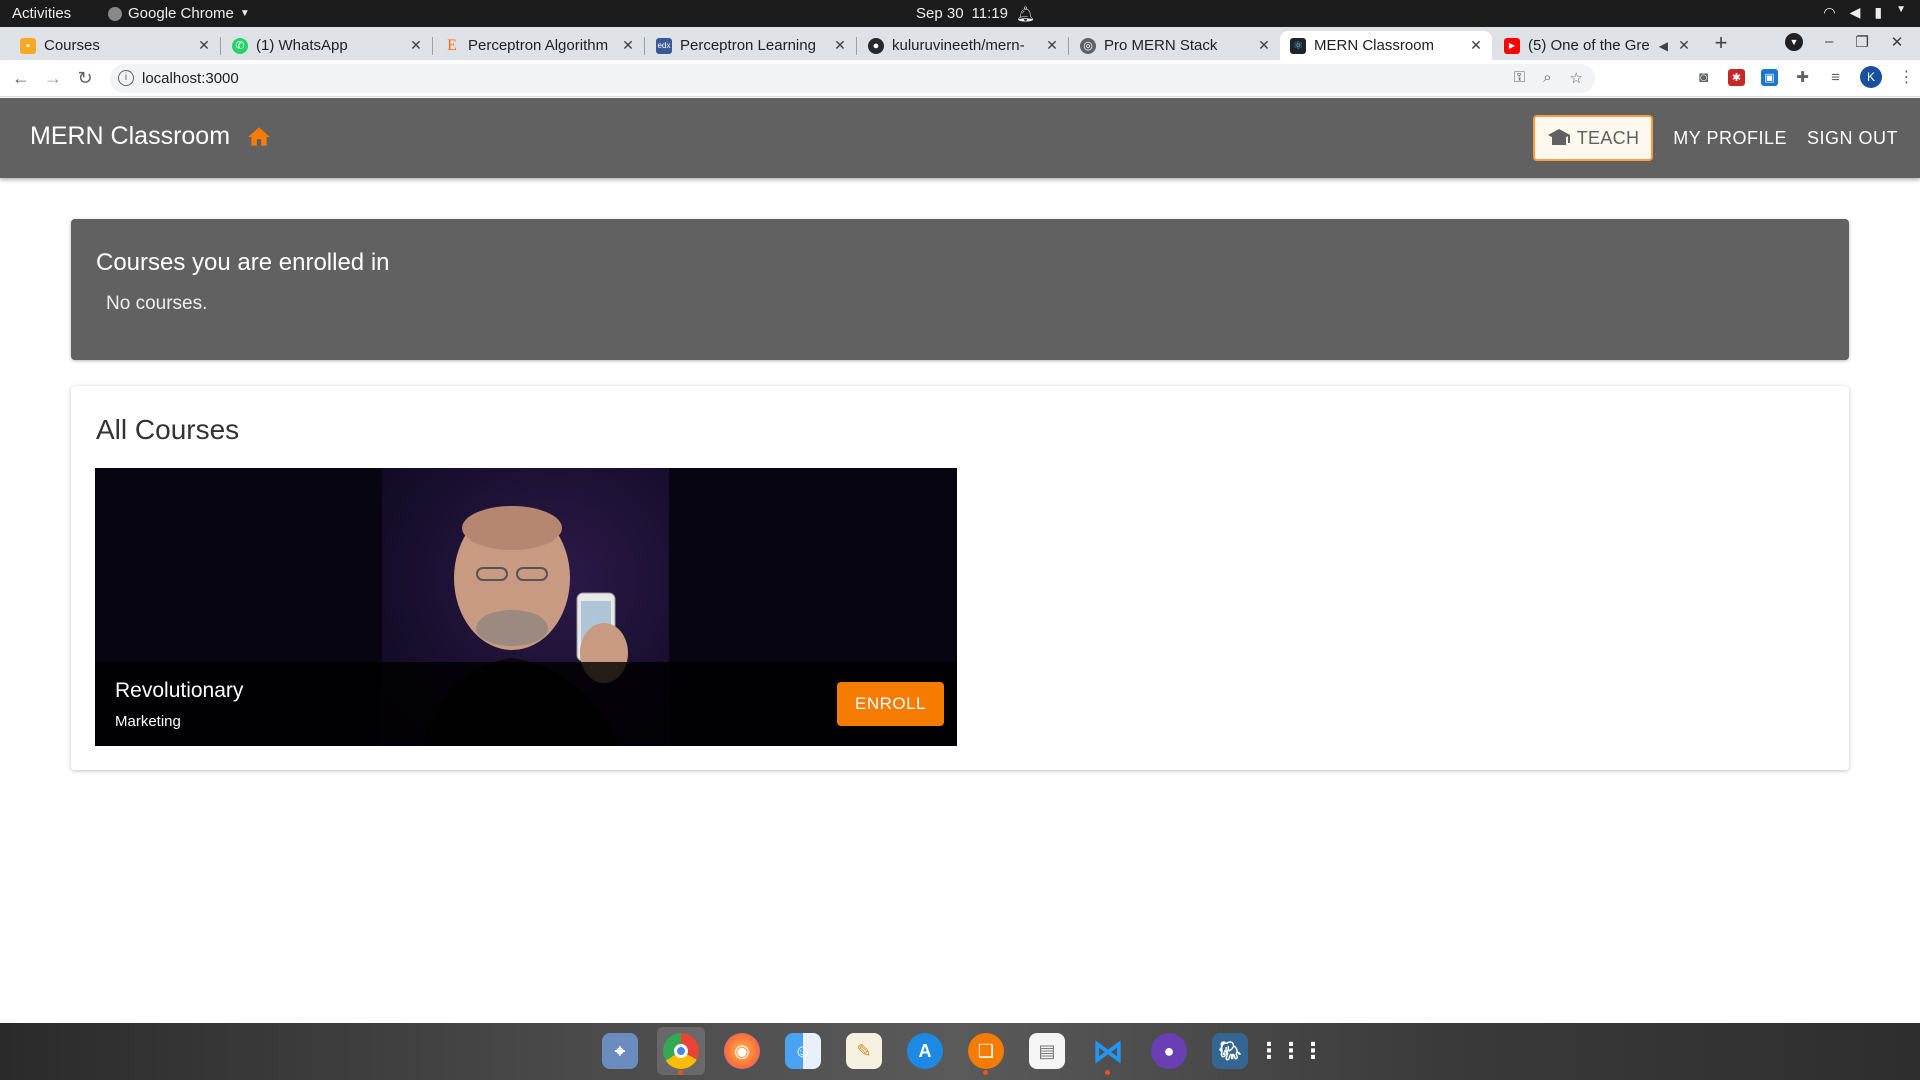 The height and width of the screenshot is (1080, 1920). What do you see at coordinates (986, 1051) in the screenshot?
I see `books-icon: ❑` at bounding box center [986, 1051].